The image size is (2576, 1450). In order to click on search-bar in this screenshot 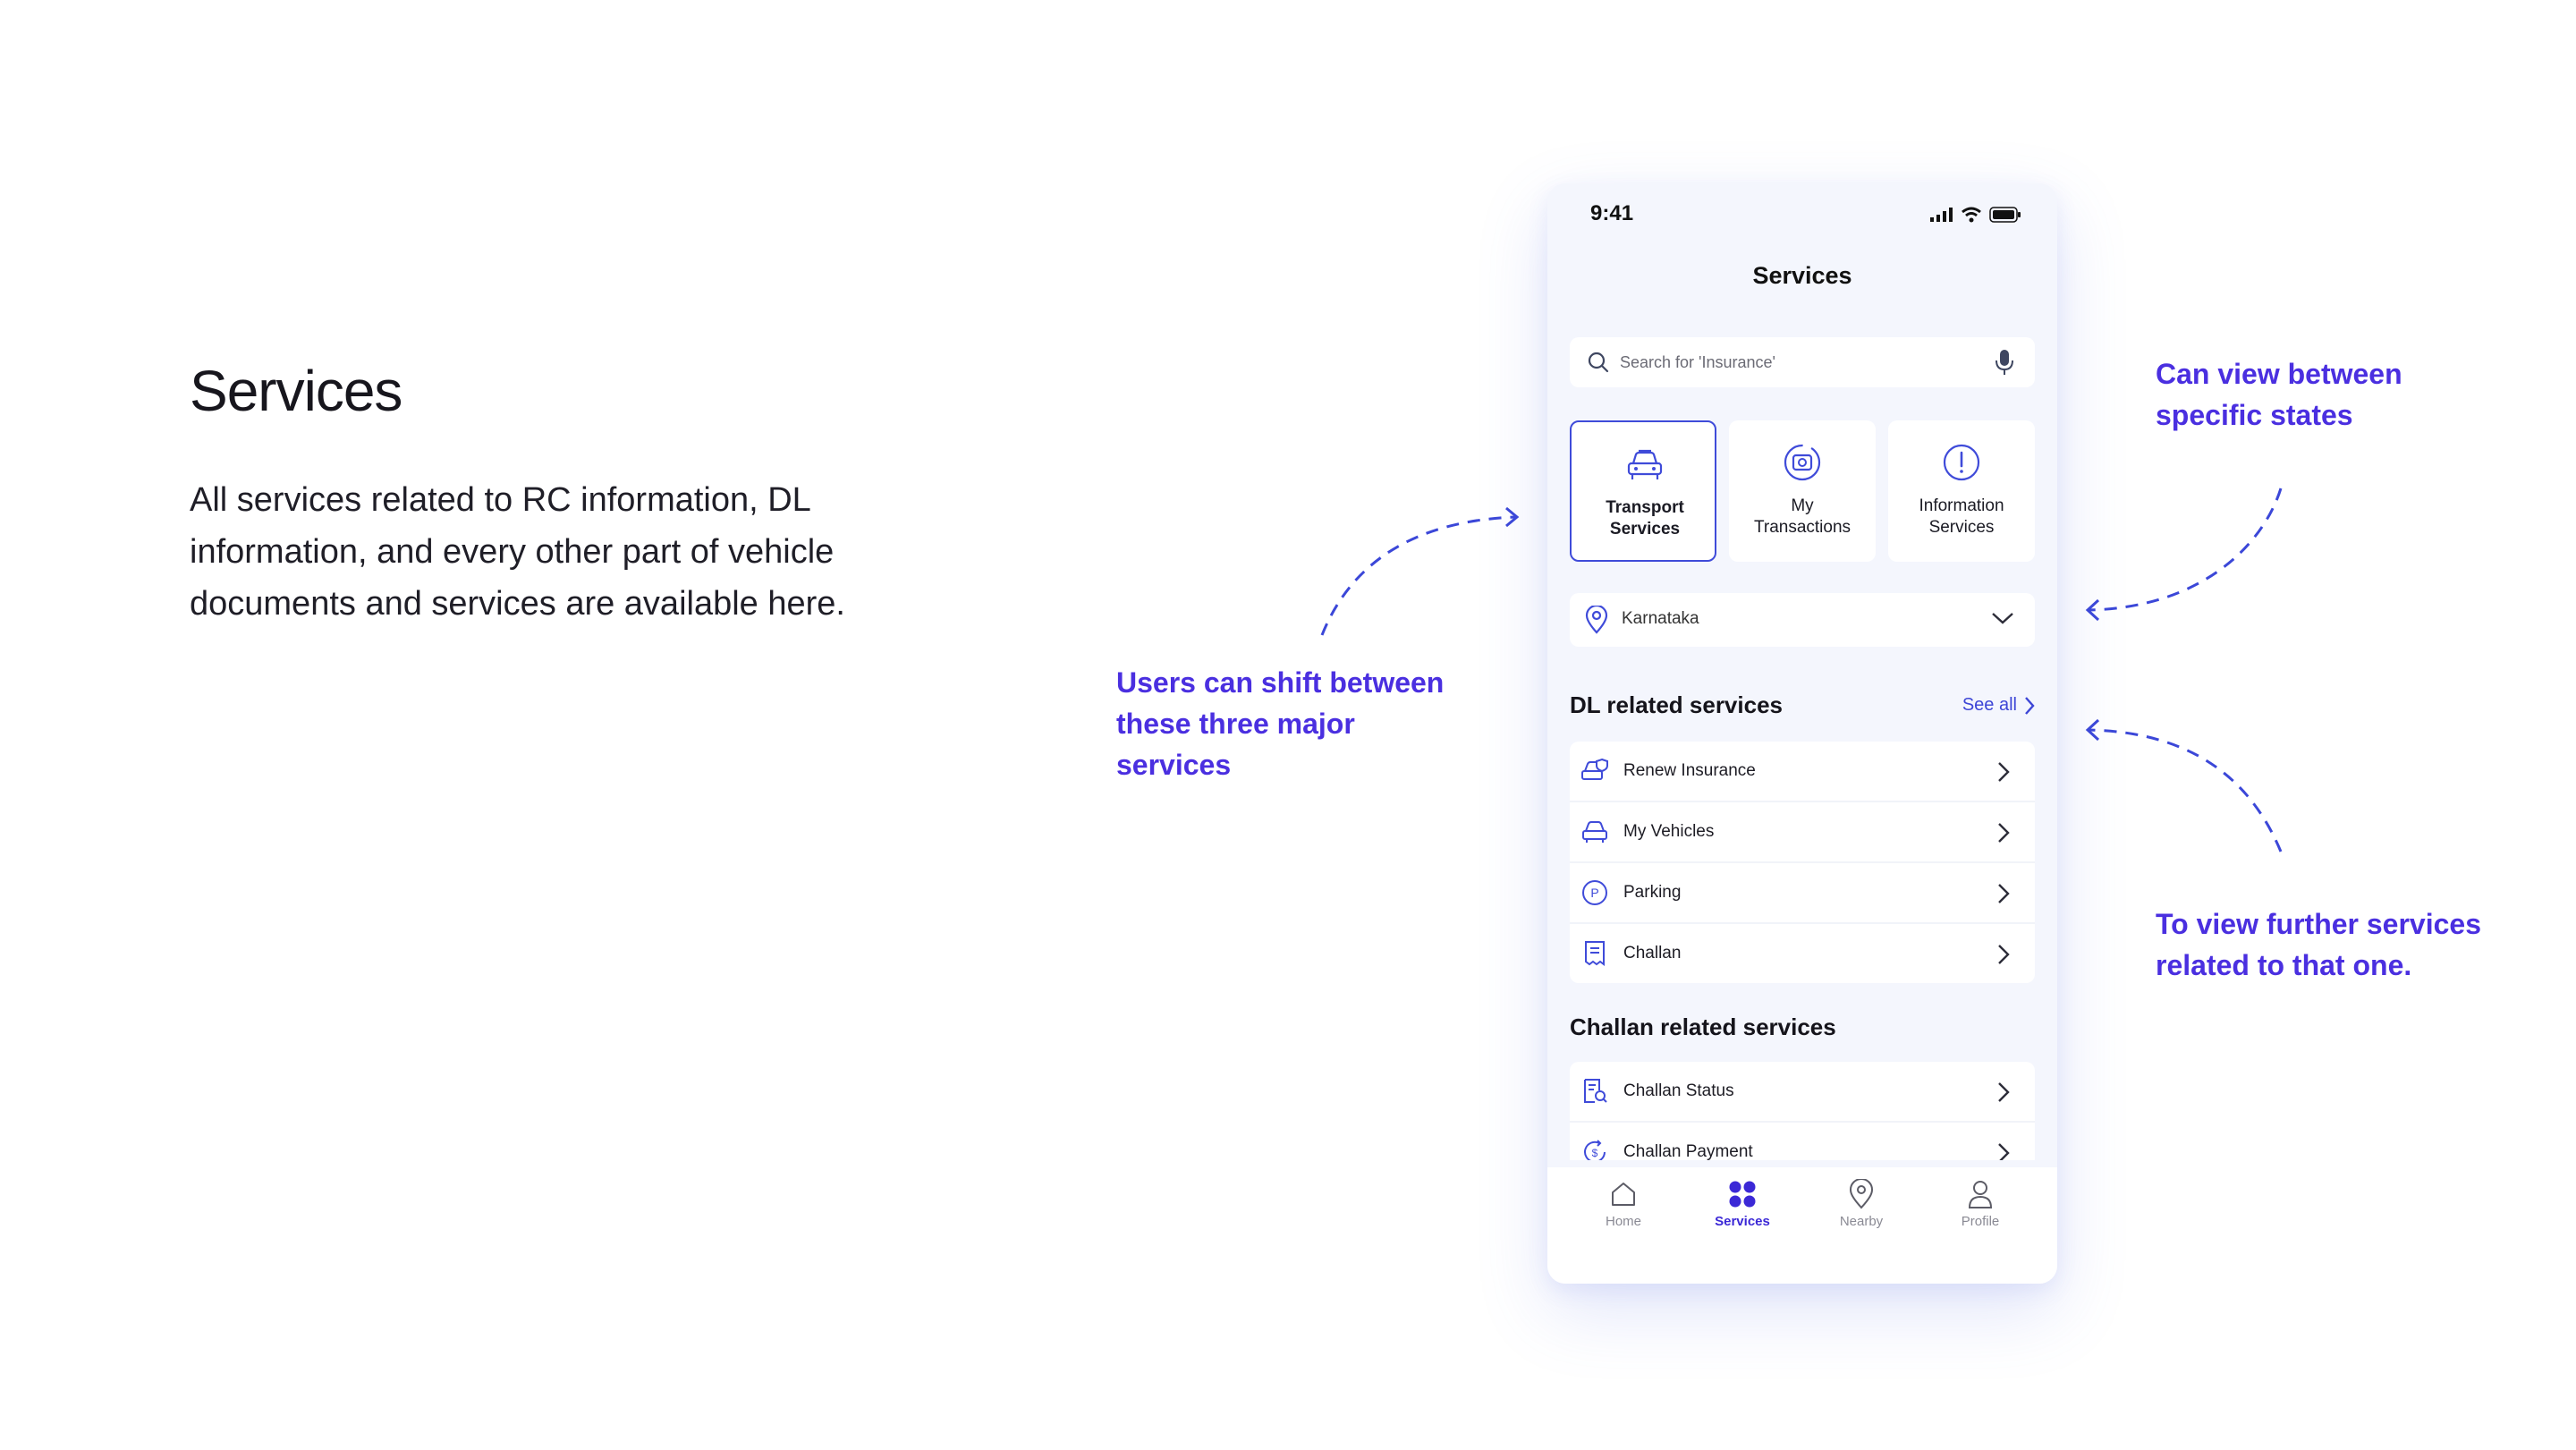, I will do `click(1802, 362)`.